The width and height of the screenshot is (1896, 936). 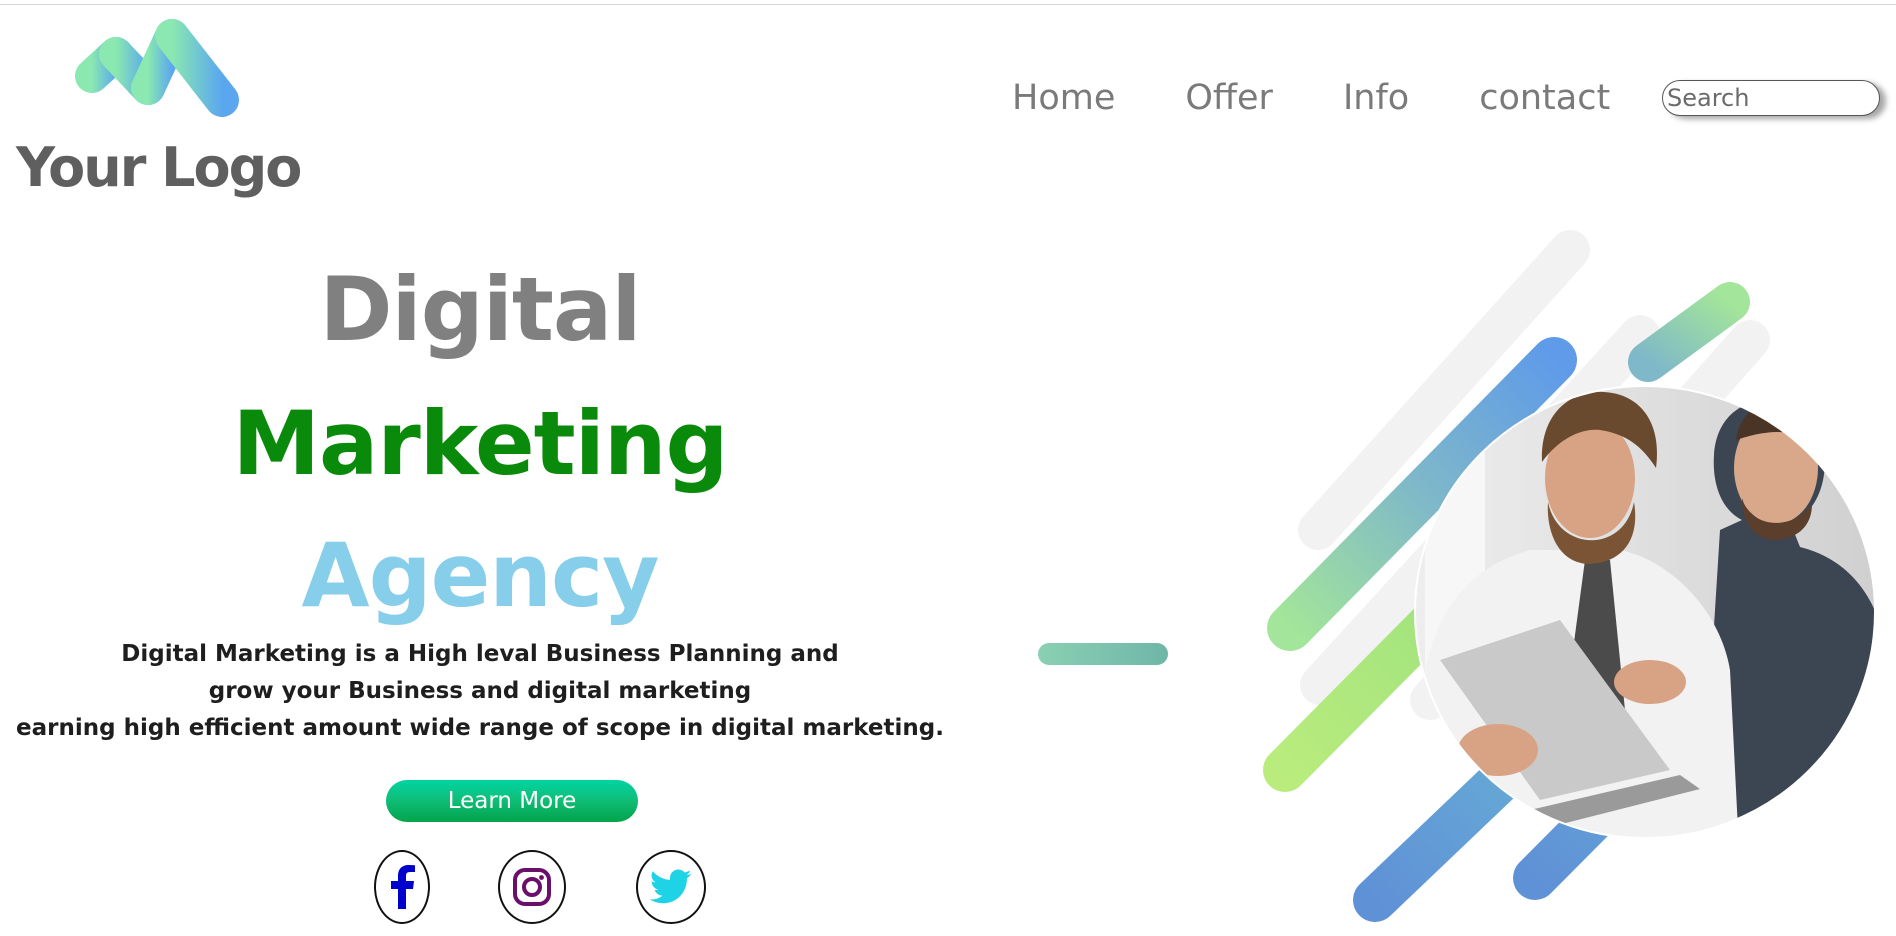 I want to click on logo-mark-icon, so click(x=157, y=68).